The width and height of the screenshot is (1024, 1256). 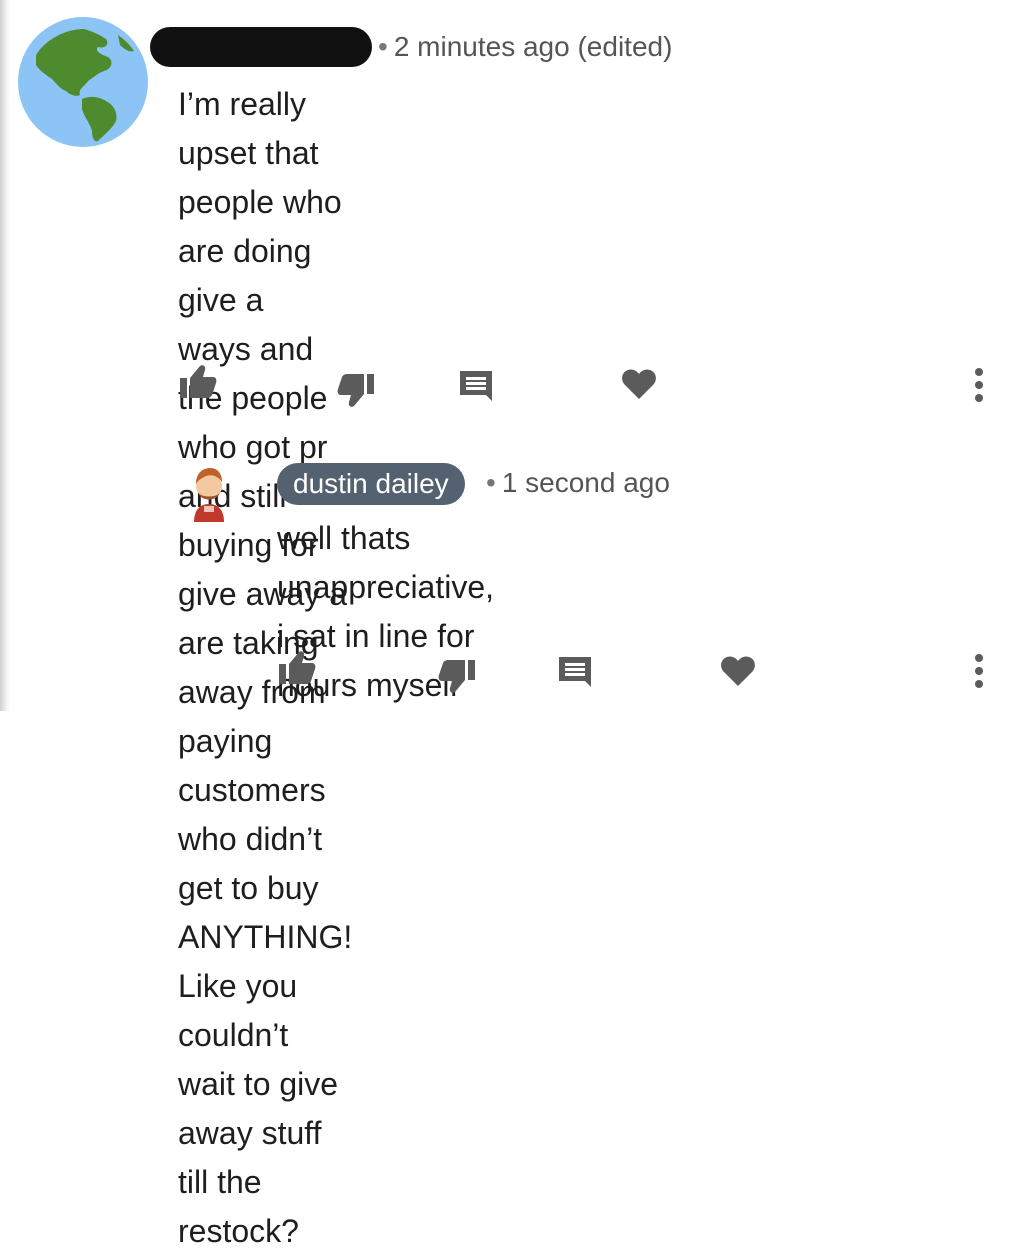 I want to click on comment-timestamp: 2 minutes ago (edited), so click(x=533, y=46).